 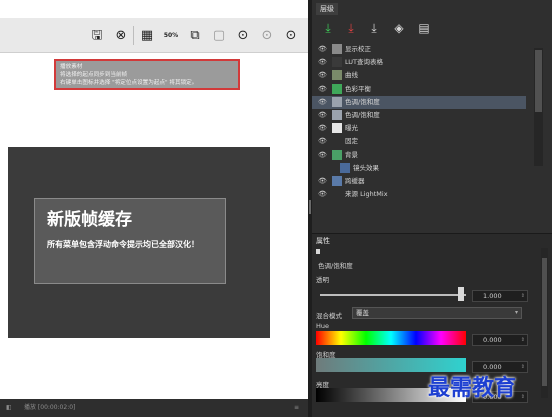 What do you see at coordinates (94, 75) in the screenshot?
I see `tooltip-line: 将选择的起点同步到当前帧` at bounding box center [94, 75].